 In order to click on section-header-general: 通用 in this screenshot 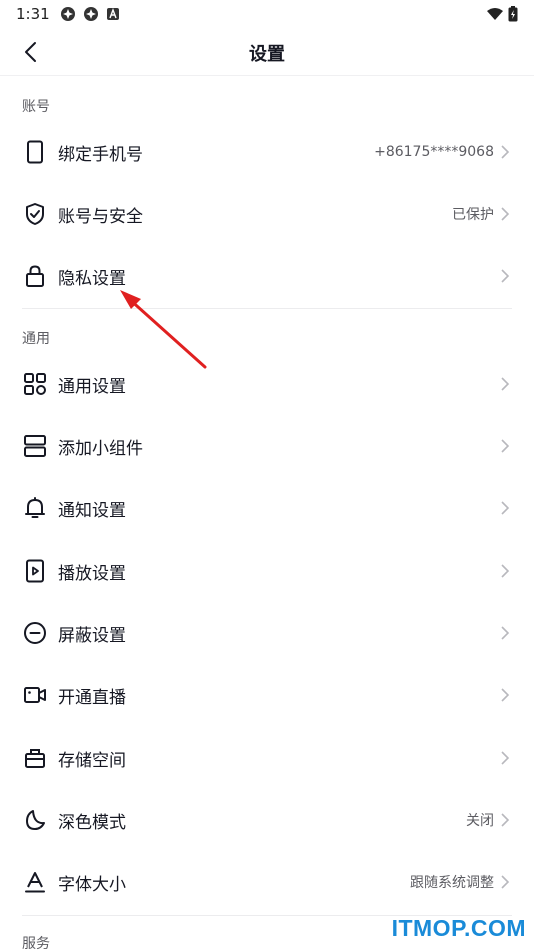, I will do `click(36, 339)`.